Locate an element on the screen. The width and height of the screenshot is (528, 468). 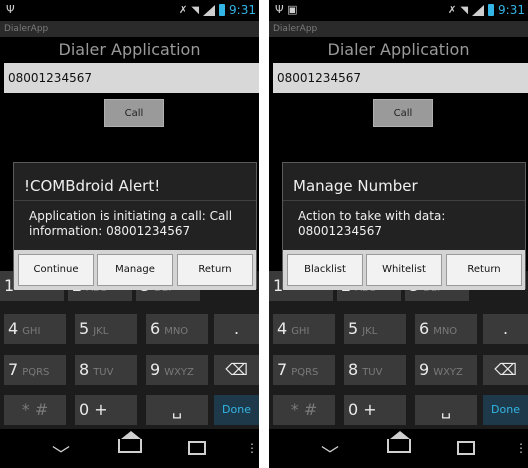
dialog-button-bar: Continue Manage Return is located at coordinates (135, 270).